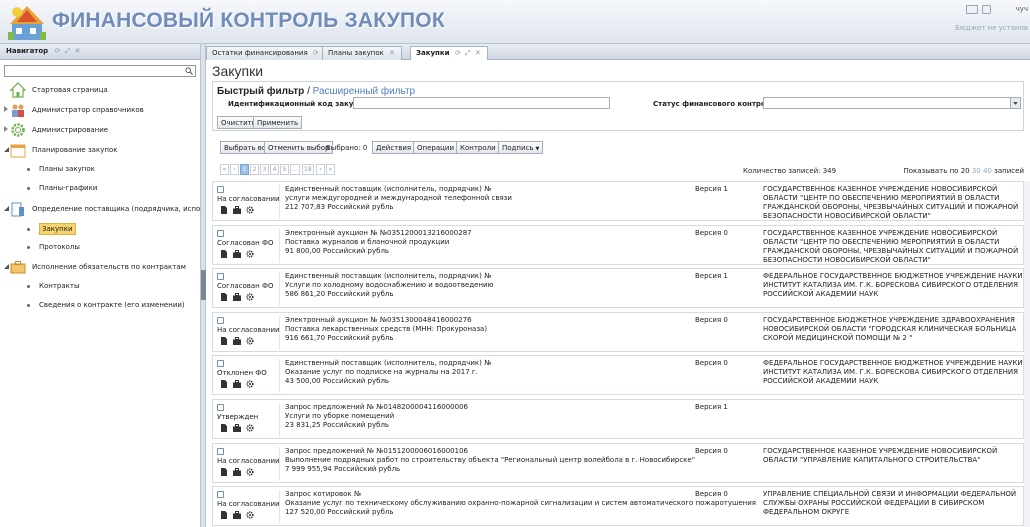 The image size is (1030, 527). Describe the element at coordinates (100, 90) in the screenshot. I see `nav-item-start-page: Стартовая страница` at that location.